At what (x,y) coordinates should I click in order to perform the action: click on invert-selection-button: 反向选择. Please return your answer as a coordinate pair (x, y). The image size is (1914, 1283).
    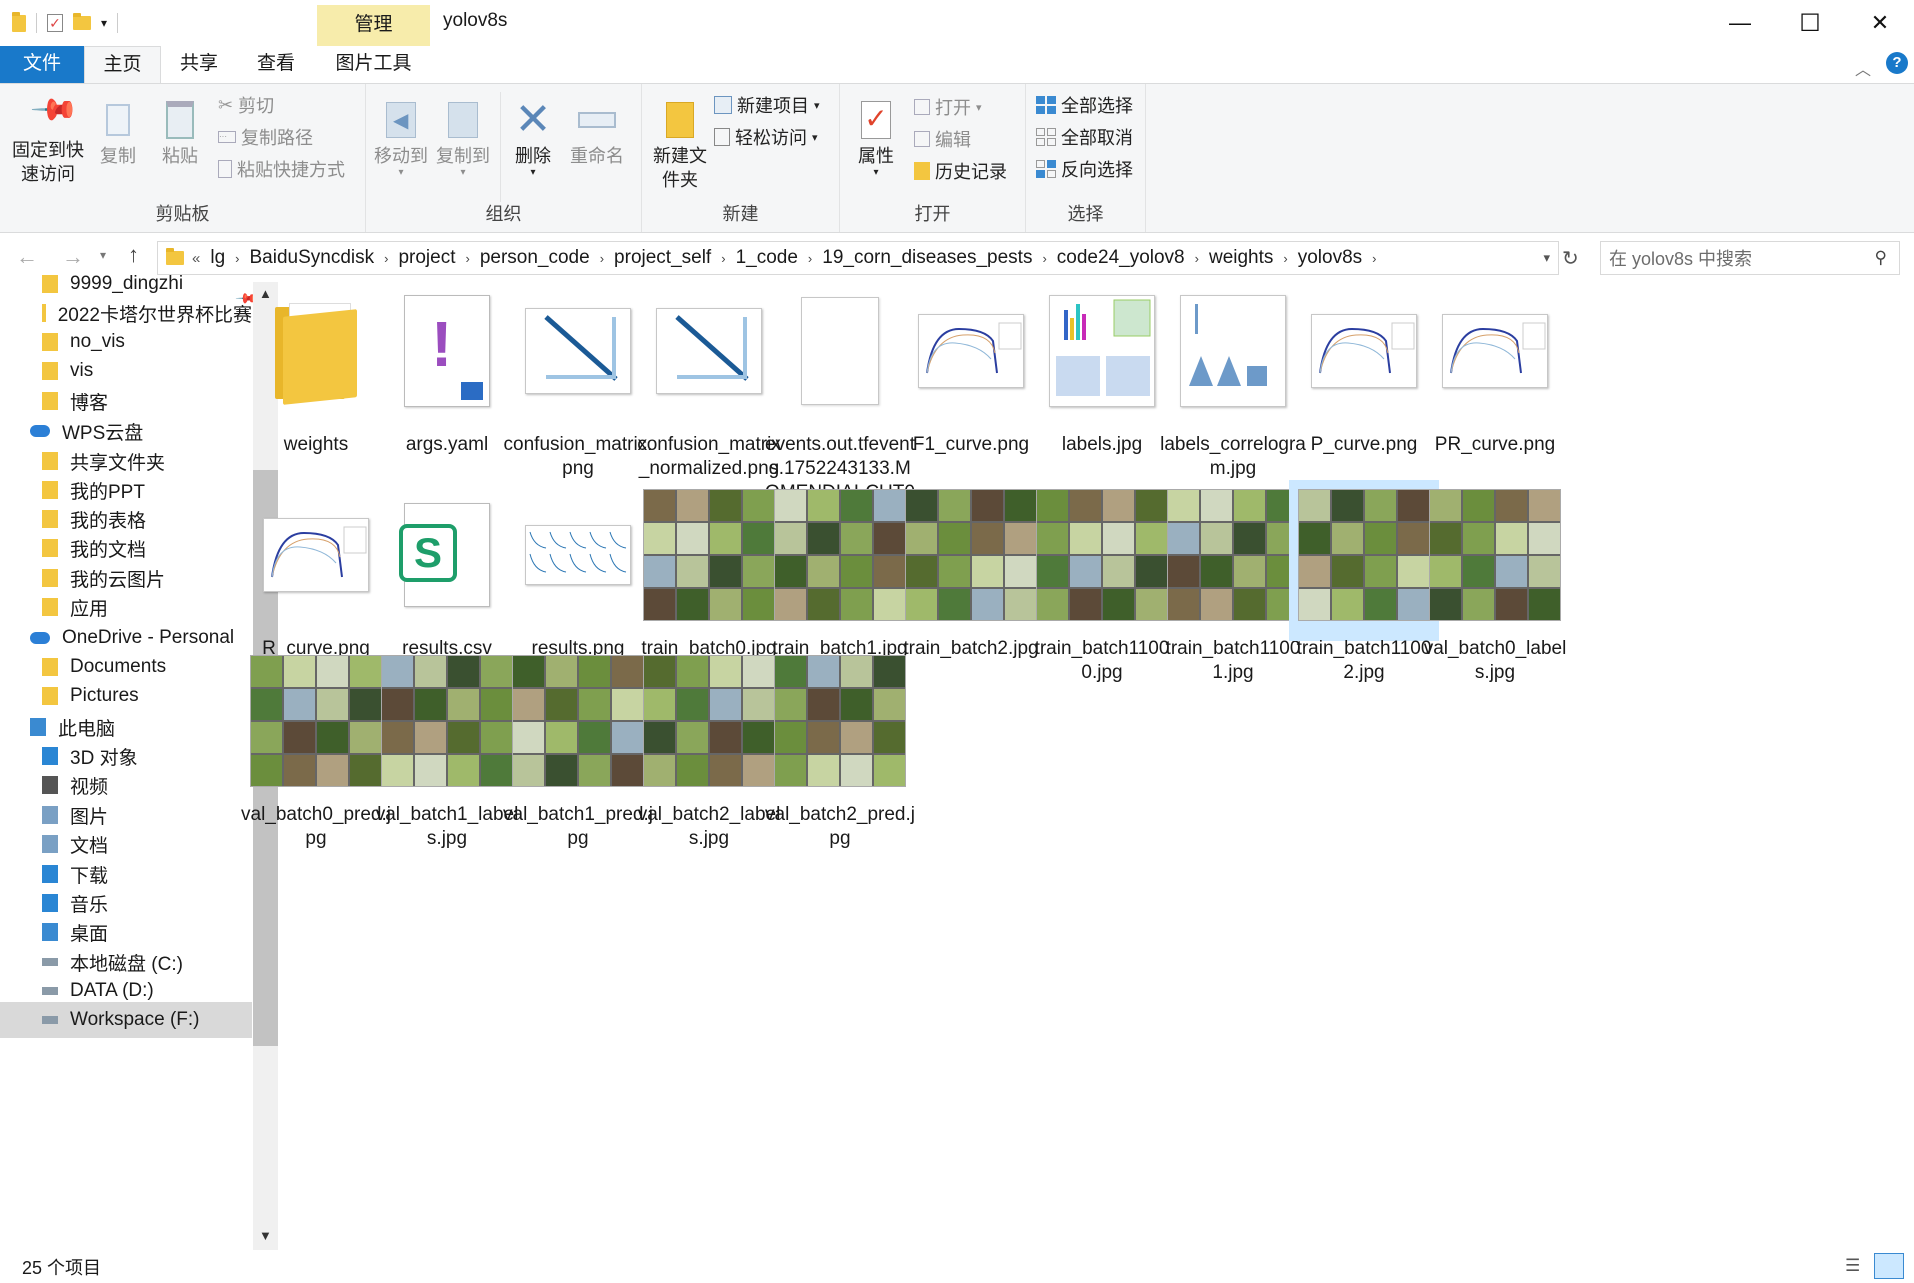
    Looking at the image, I should click on (1084, 169).